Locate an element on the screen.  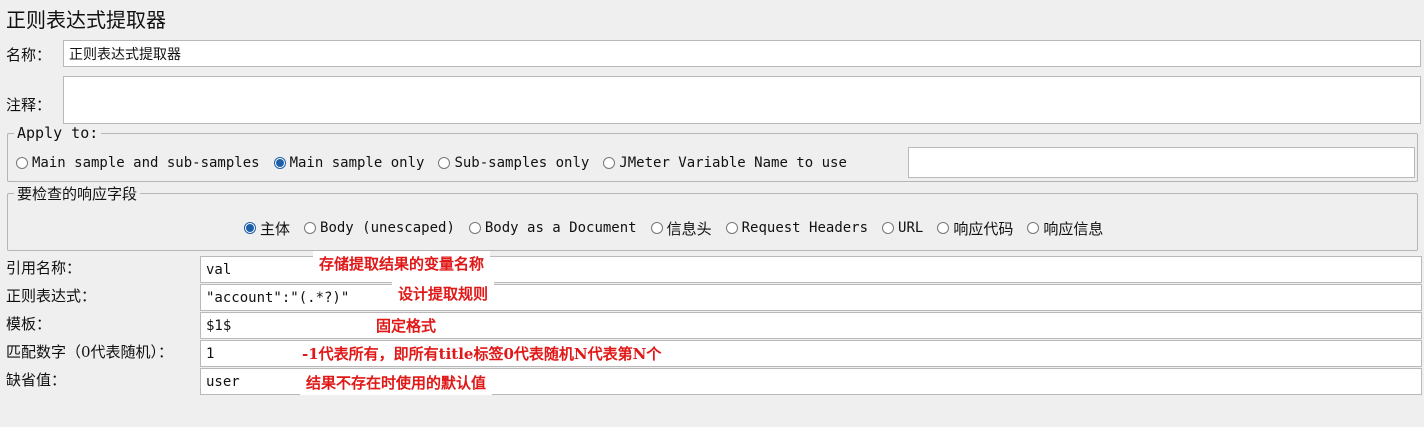
radio-label: Body (unescaped) is located at coordinates (387, 228).